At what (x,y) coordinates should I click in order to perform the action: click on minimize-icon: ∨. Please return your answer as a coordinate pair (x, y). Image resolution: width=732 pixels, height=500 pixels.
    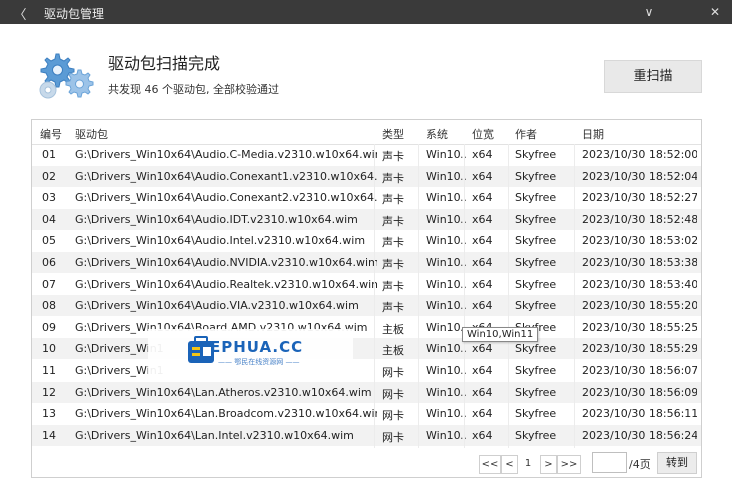
    Looking at the image, I should click on (649, 12).